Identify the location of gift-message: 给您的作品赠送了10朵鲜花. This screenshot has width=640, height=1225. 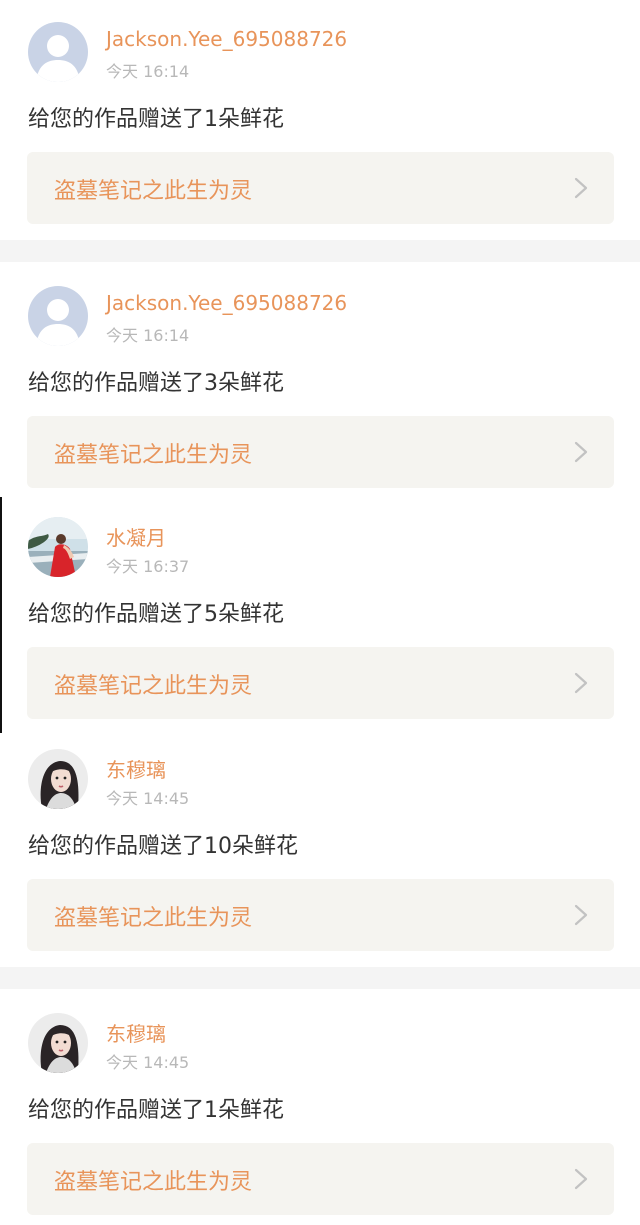
(163, 846).